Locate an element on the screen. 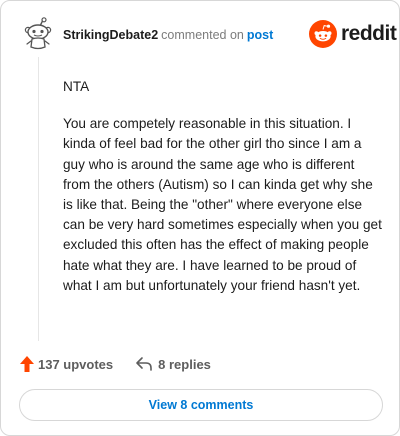  reddit-brand: reddit is located at coordinates (353, 34).